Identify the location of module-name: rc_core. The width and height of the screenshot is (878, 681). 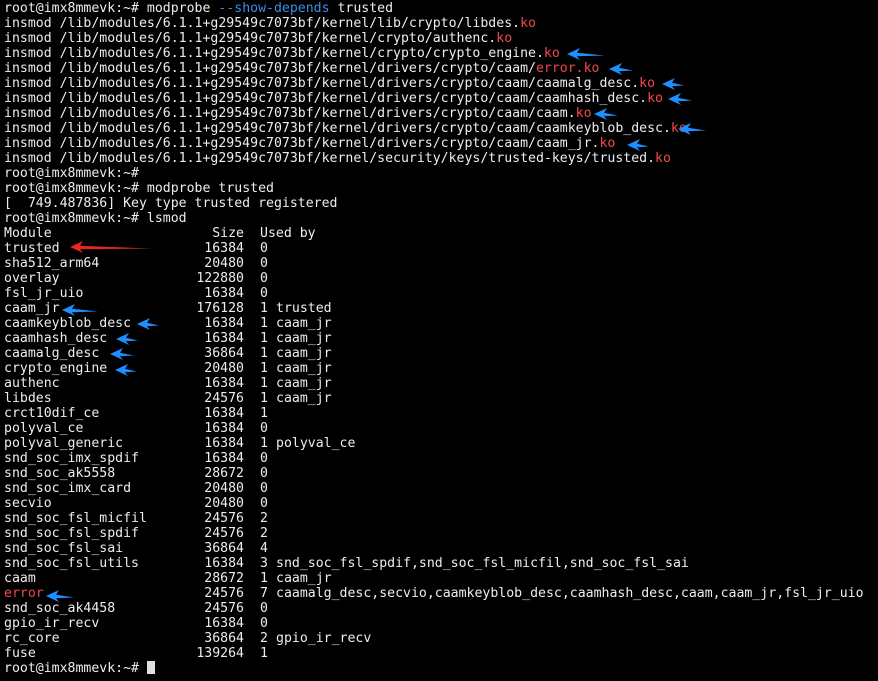
(32, 638).